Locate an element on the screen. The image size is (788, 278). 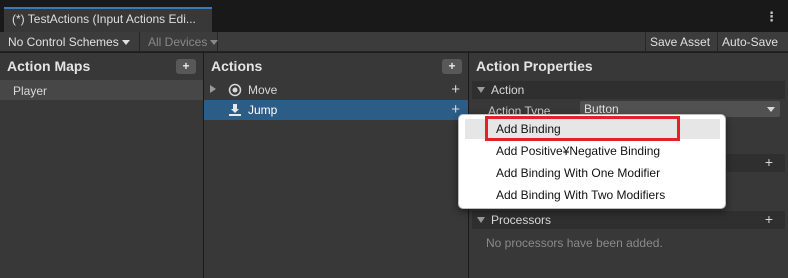
control-schemes-dropdown: No Control Schemes is located at coordinates (70, 42).